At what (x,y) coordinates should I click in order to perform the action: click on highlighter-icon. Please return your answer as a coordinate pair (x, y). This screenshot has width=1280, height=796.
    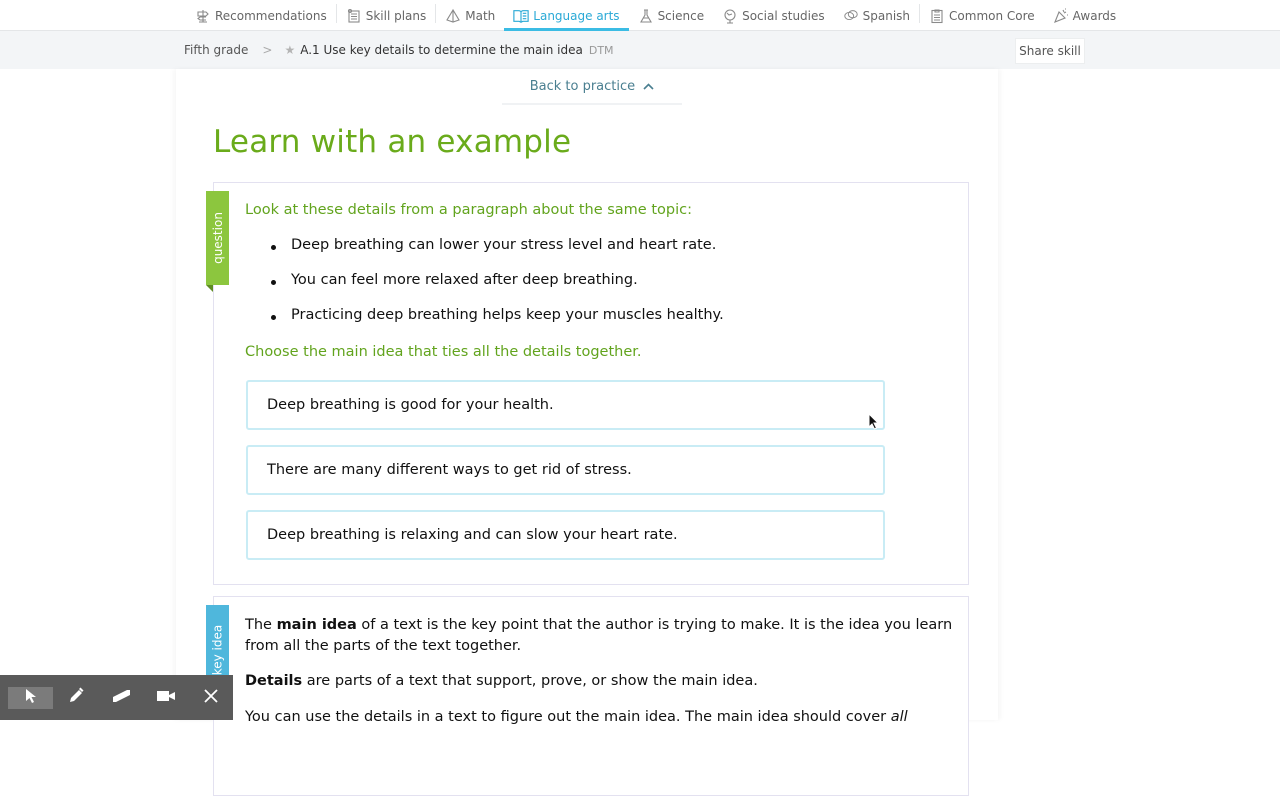
    Looking at the image, I should click on (121, 698).